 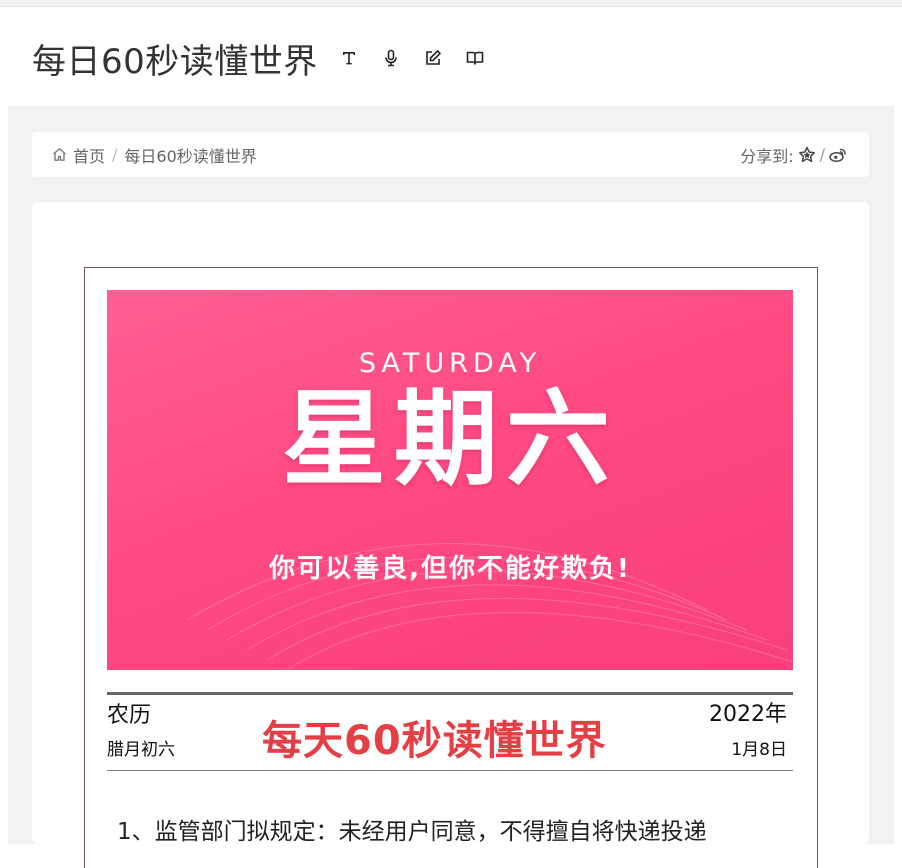 I want to click on breadcrumb-bar: 首页 / 每日60秒读懂世界 分享到: /, so click(x=450, y=154).